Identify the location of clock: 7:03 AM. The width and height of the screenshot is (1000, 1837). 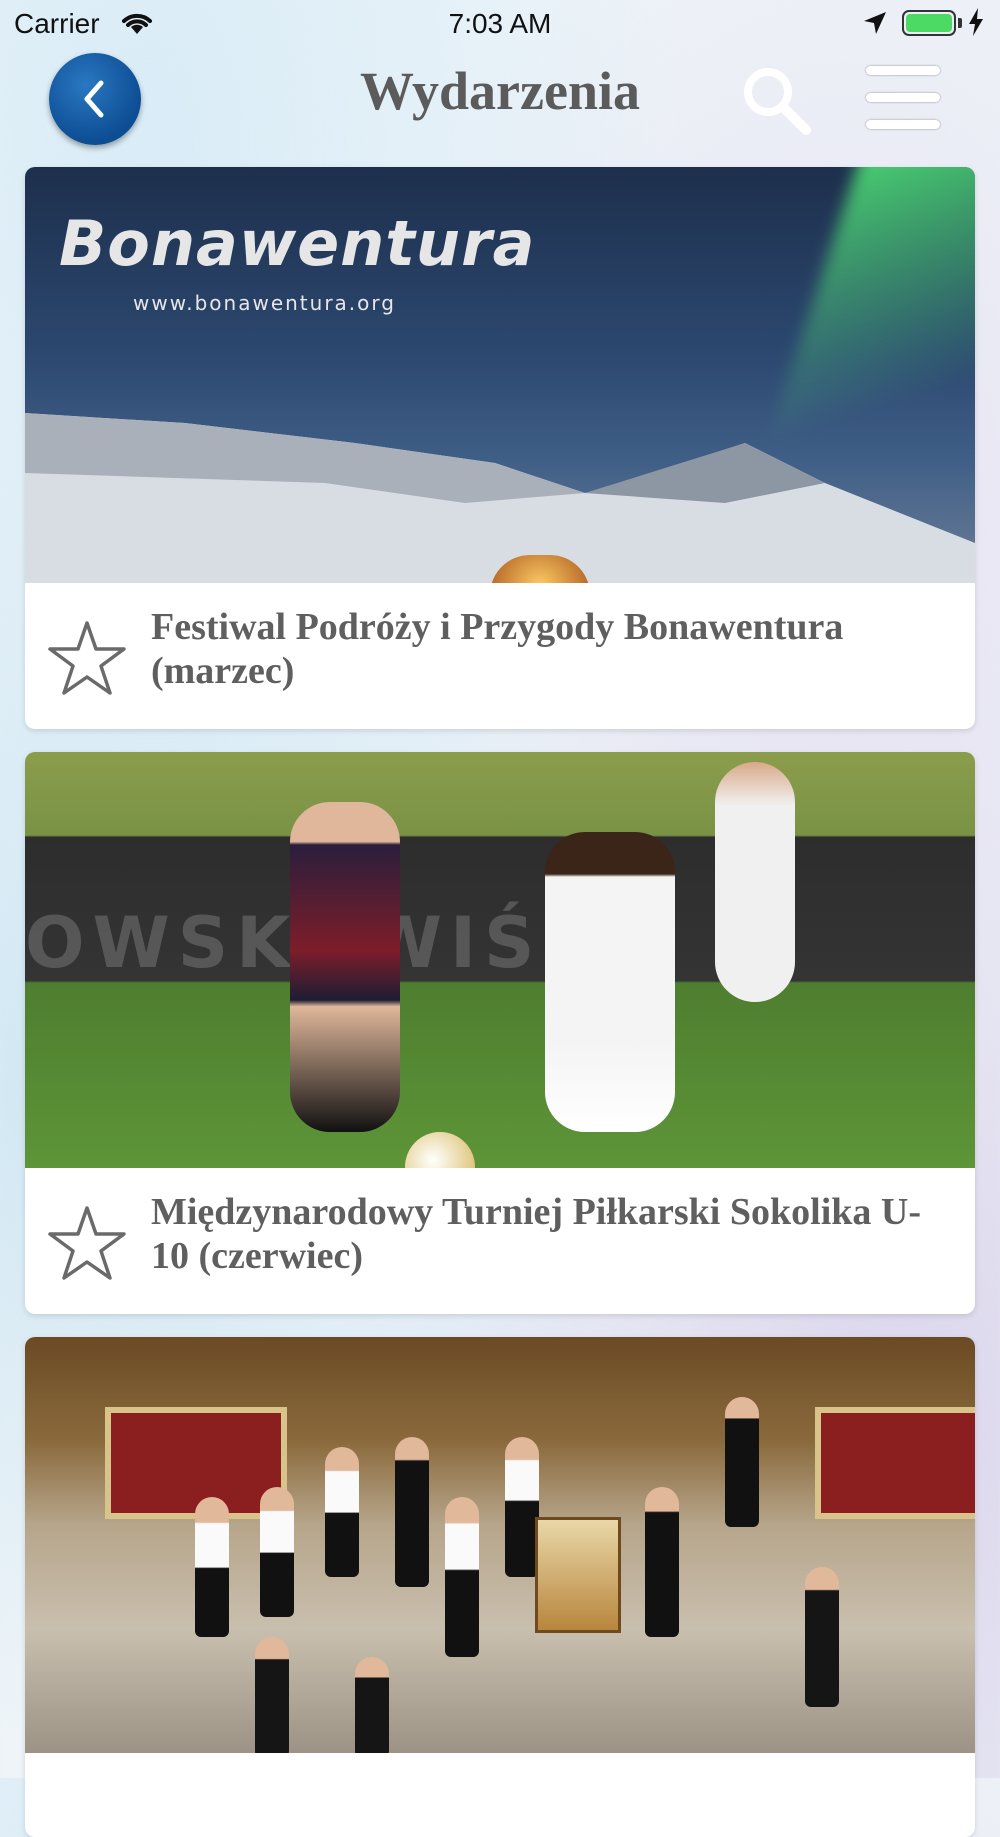
(500, 23).